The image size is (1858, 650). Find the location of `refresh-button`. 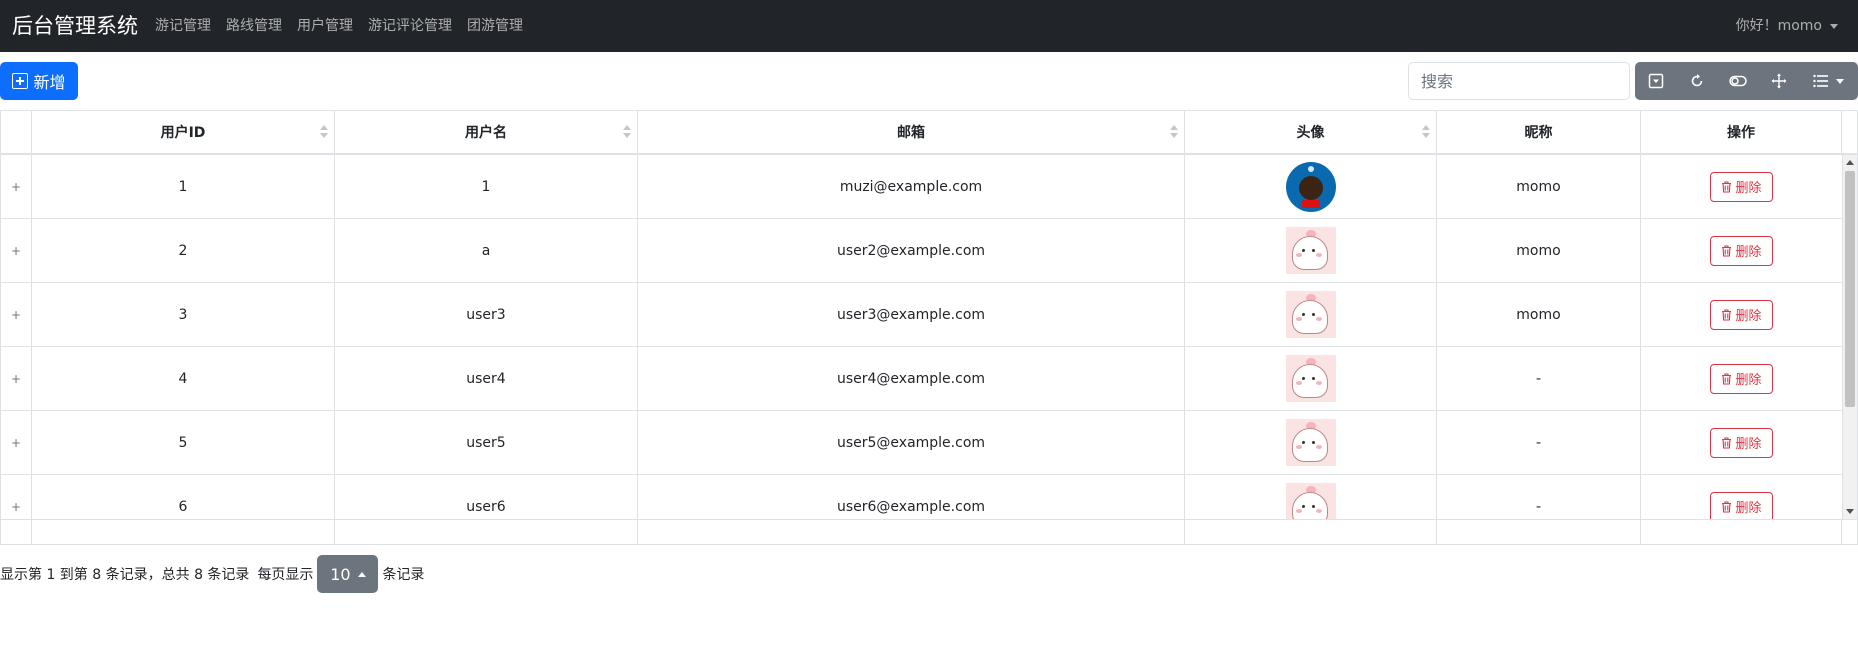

refresh-button is located at coordinates (1696, 81).